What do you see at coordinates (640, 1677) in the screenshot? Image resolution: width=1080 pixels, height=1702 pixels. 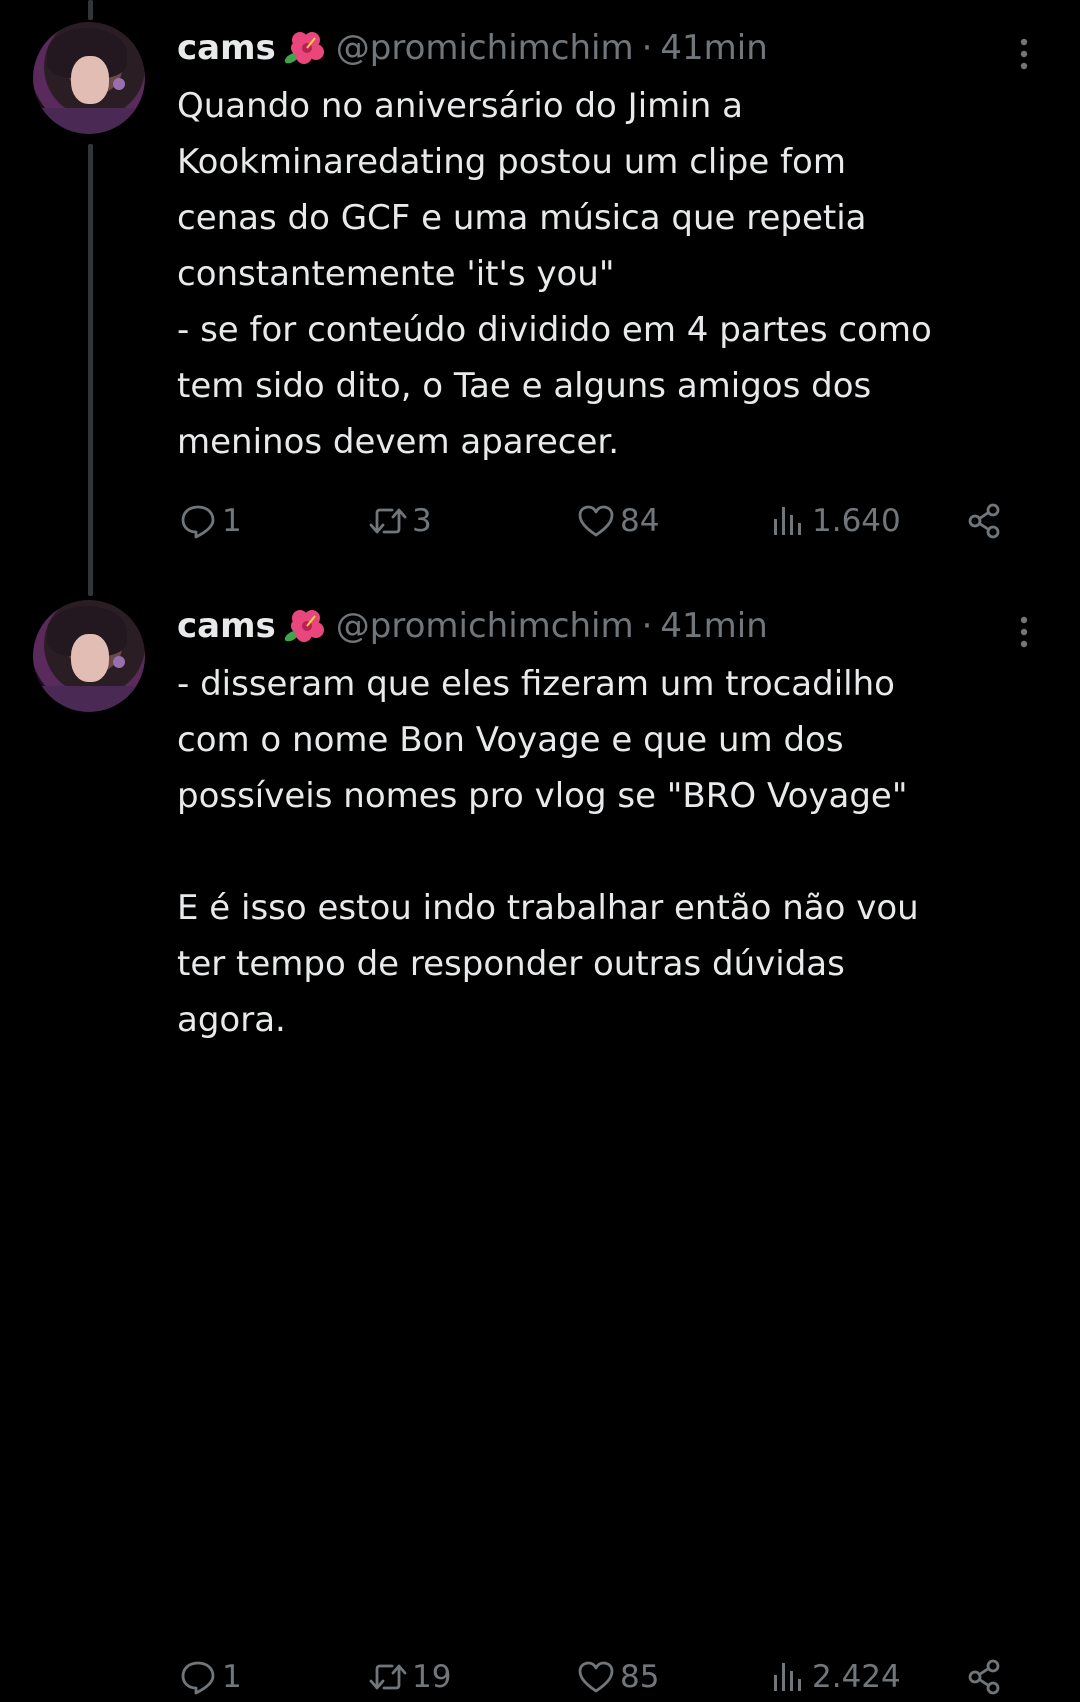 I see `like-count: 85` at bounding box center [640, 1677].